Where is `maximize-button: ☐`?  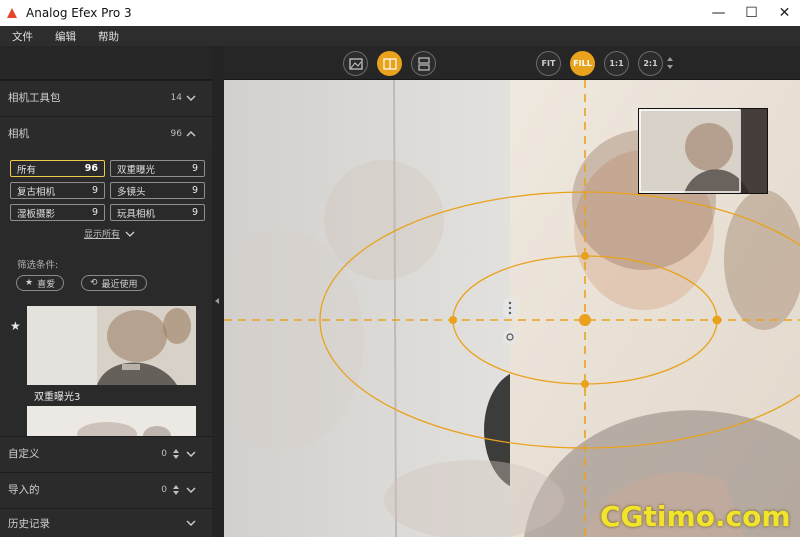
maximize-button: ☐ is located at coordinates (751, 13).